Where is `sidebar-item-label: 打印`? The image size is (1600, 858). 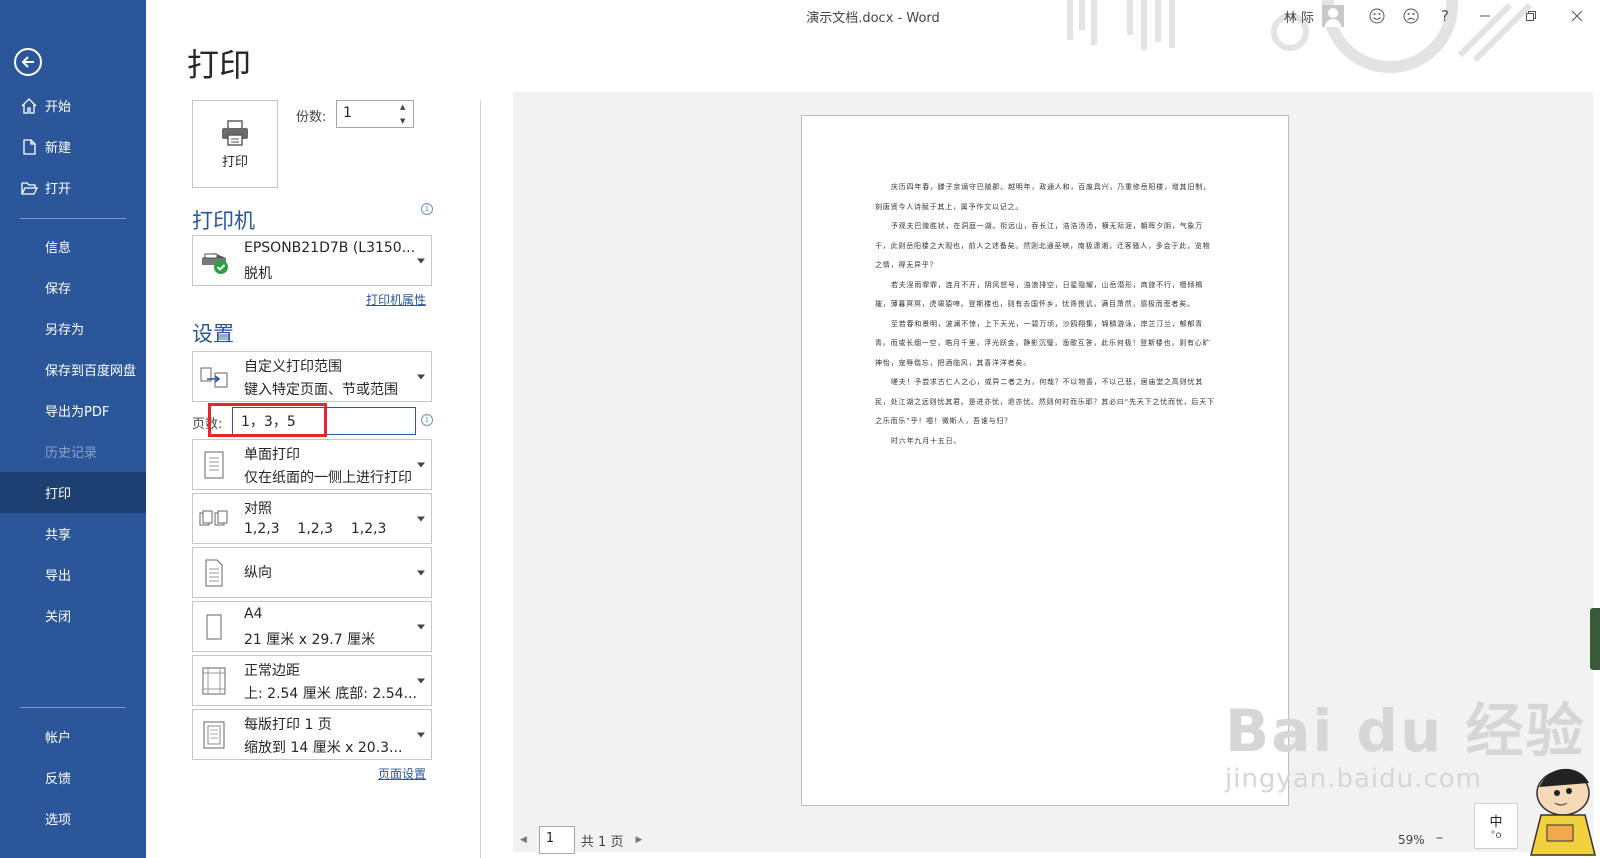 sidebar-item-label: 打印 is located at coordinates (58, 494).